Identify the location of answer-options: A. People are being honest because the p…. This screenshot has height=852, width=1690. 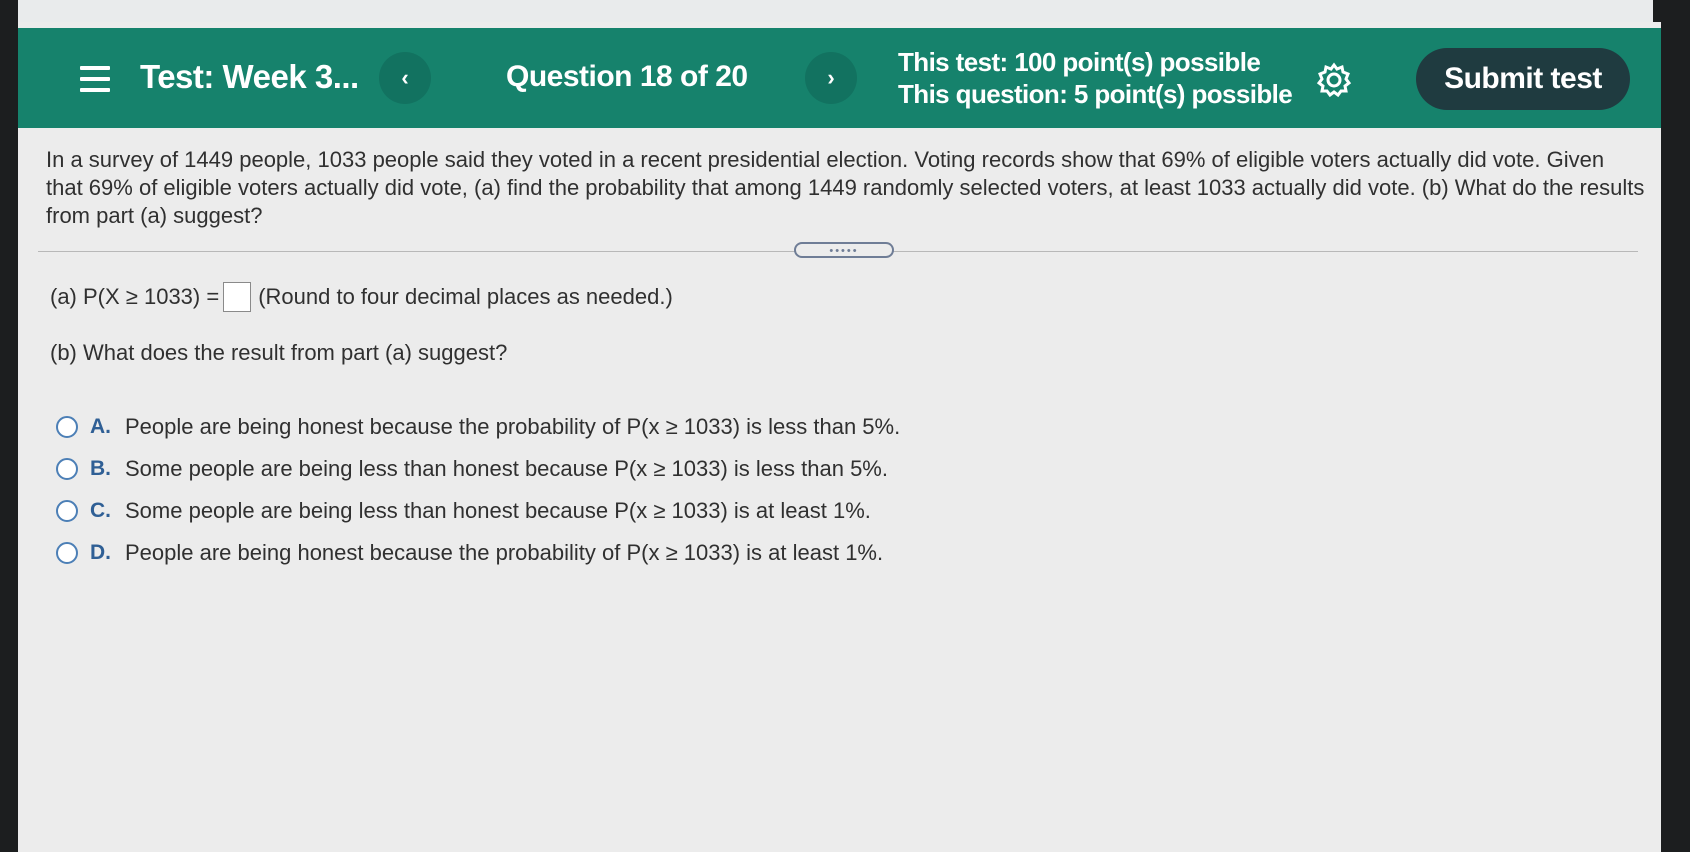
(478, 490).